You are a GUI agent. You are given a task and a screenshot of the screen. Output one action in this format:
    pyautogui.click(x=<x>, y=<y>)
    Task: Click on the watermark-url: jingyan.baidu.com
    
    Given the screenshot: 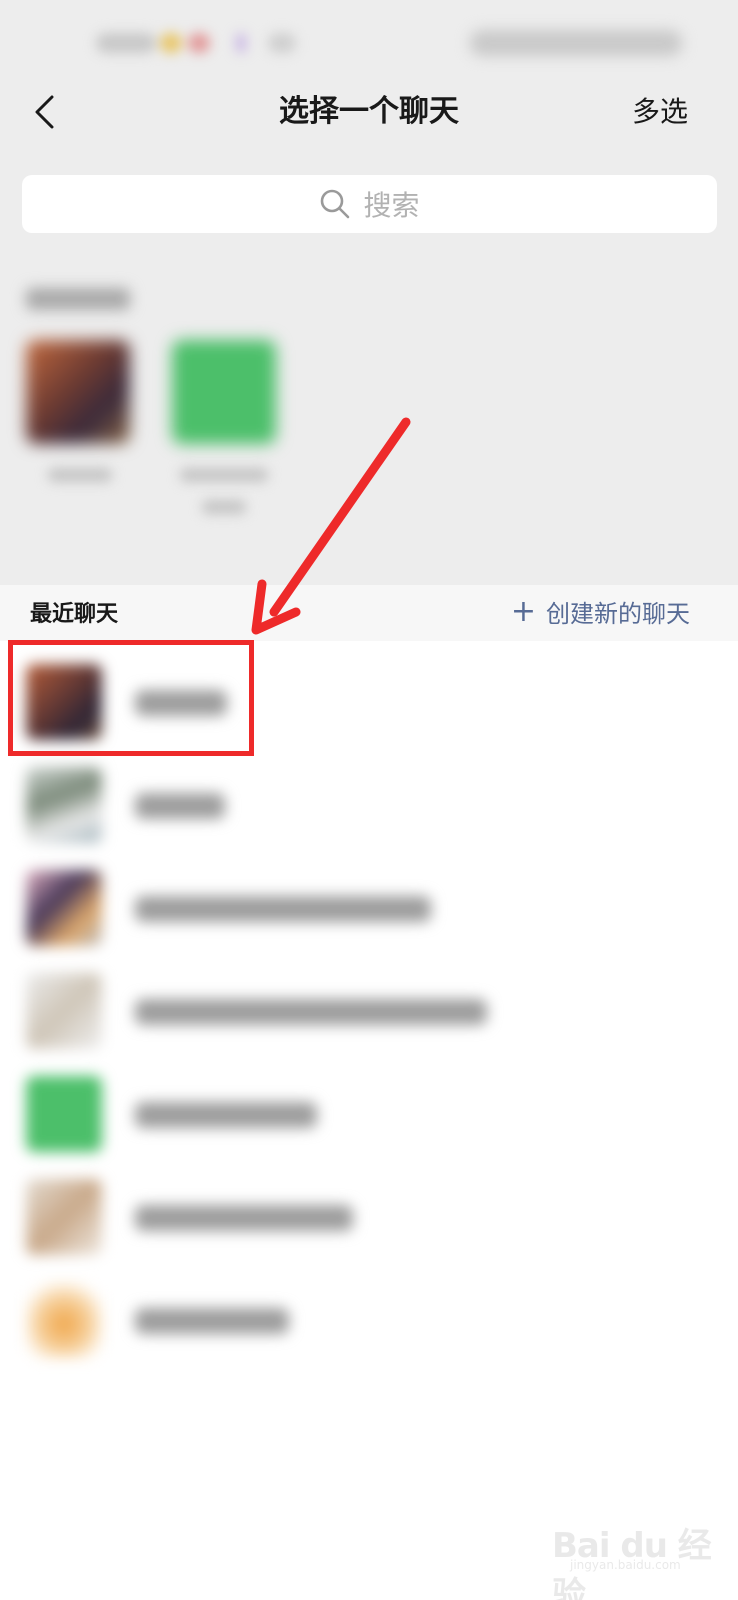 What is the action you would take?
    pyautogui.click(x=625, y=1565)
    